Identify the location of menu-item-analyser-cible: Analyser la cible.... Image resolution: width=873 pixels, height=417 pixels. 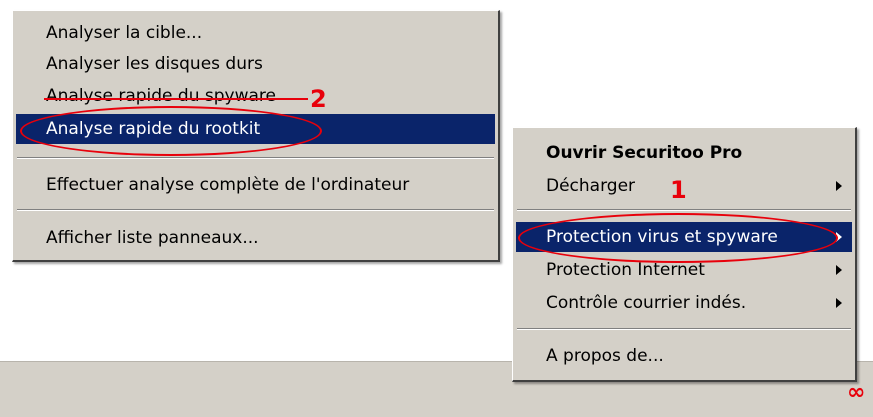
(255, 33).